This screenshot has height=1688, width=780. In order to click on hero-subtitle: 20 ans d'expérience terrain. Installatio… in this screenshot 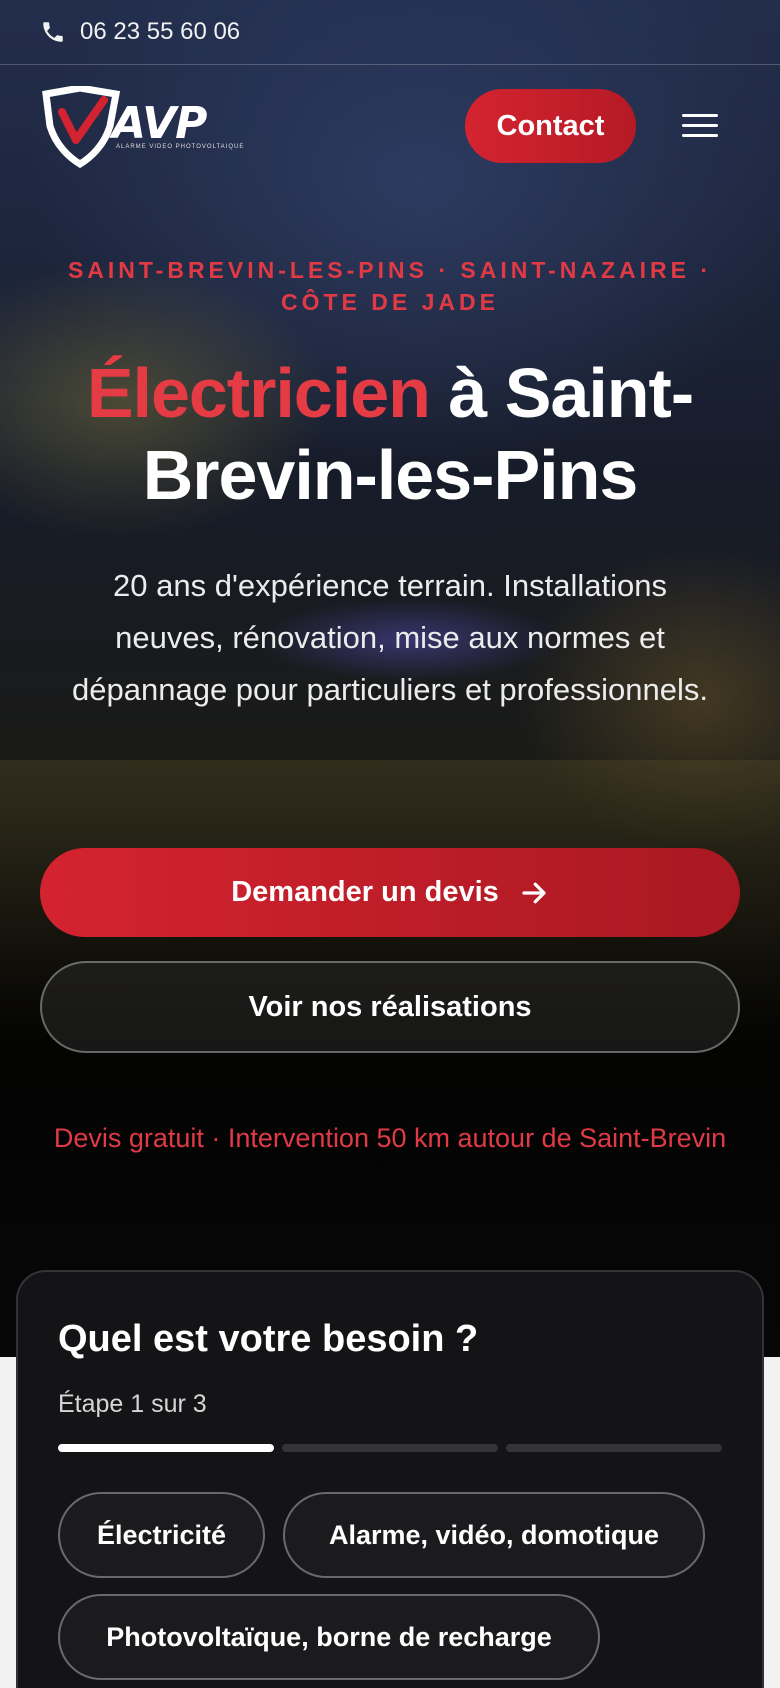, I will do `click(390, 637)`.